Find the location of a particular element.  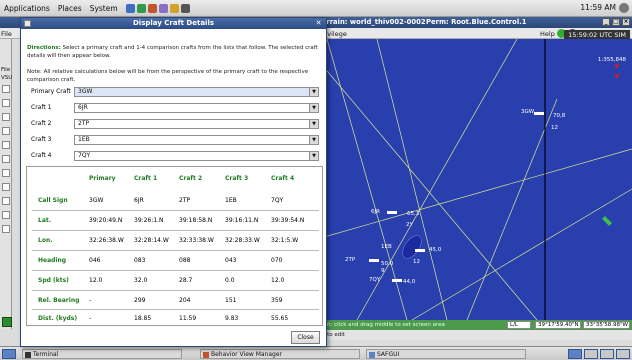

directions-label: Directions: is located at coordinates (44, 48).